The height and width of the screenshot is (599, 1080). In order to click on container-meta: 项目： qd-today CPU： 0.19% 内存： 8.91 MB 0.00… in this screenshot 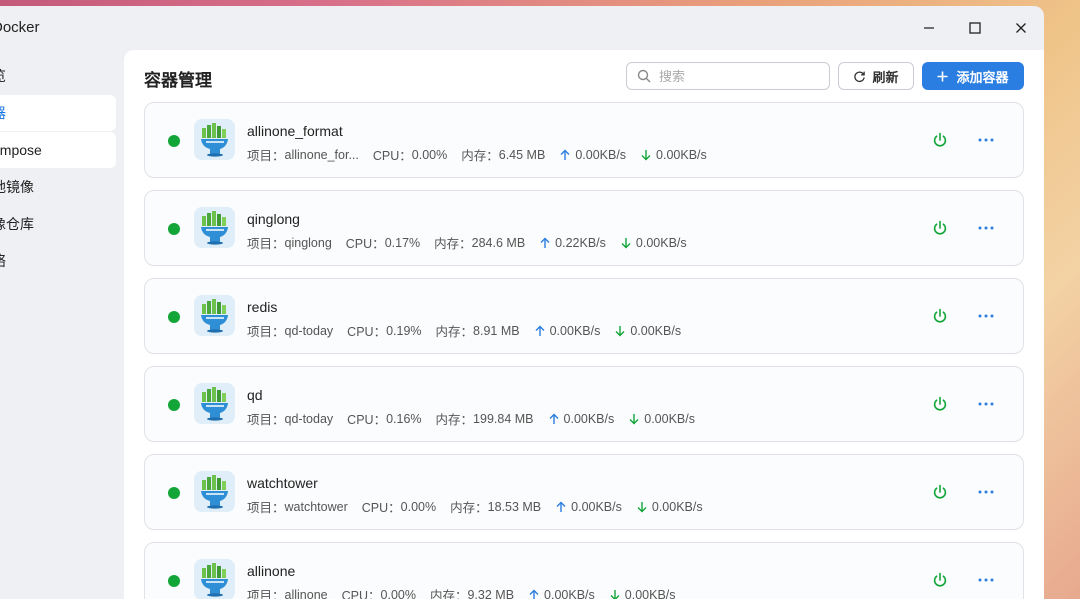, I will do `click(464, 330)`.